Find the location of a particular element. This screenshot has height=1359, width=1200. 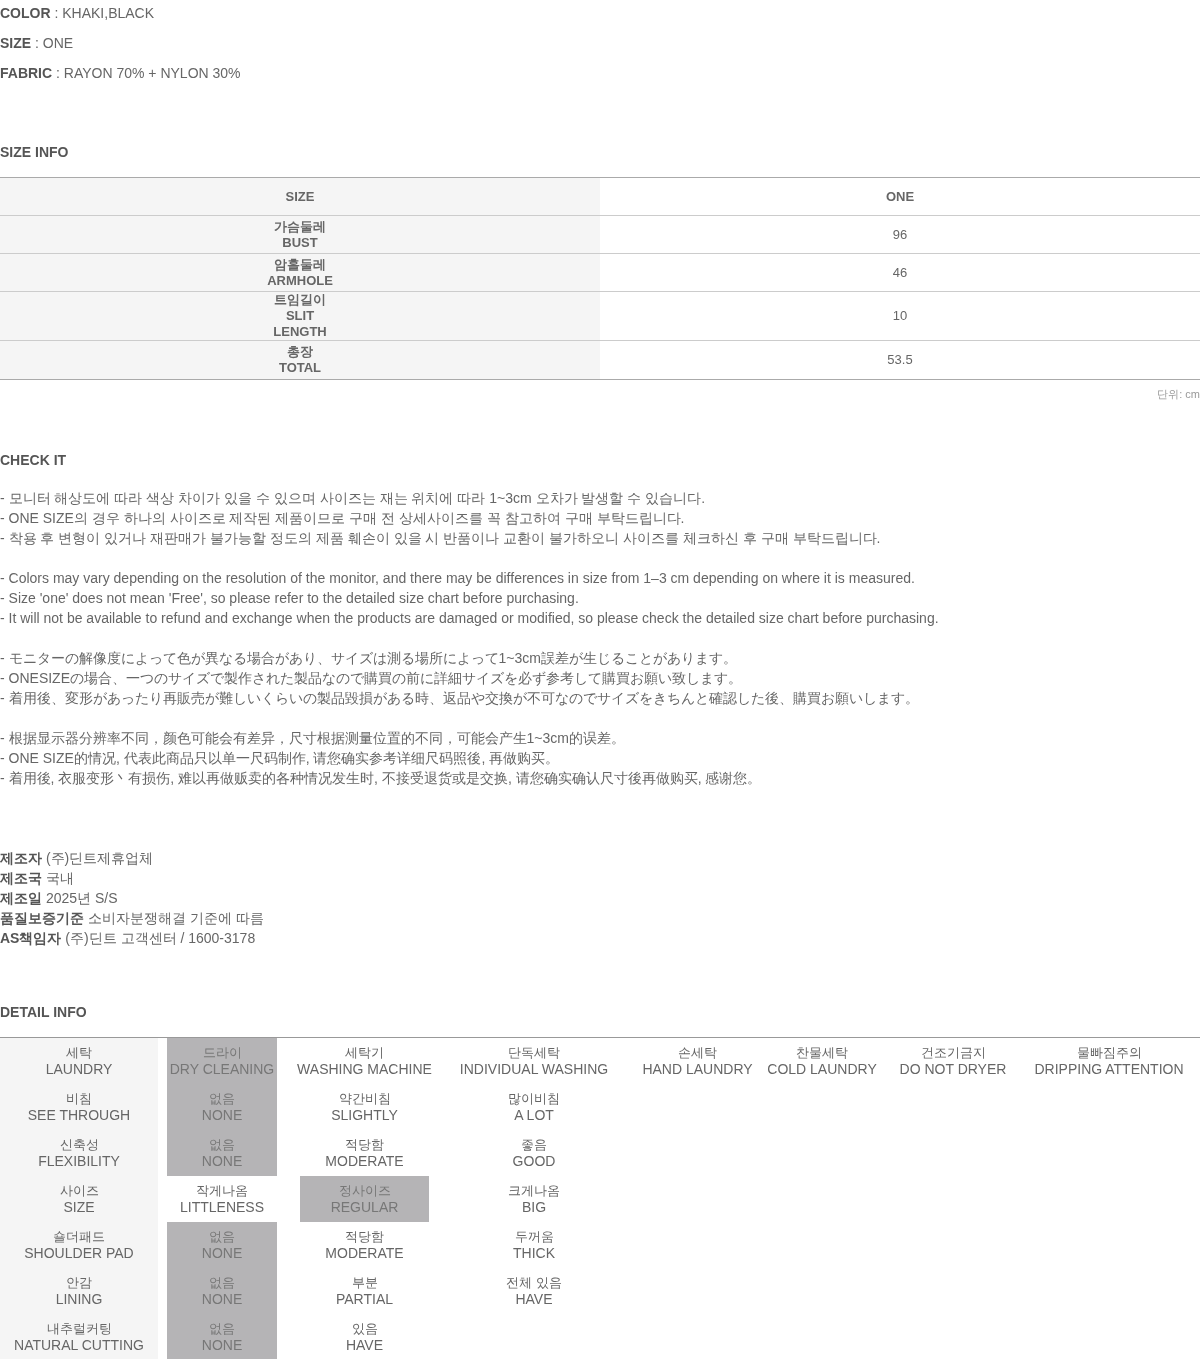

table-row-label: 총장 TOTAL is located at coordinates (300, 360).